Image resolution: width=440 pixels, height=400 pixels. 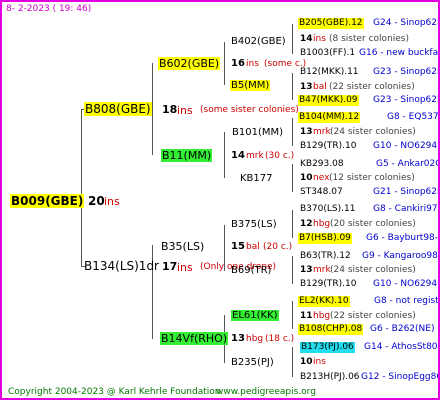 I want to click on gen3-queen: B402(GBE), so click(x=258, y=41).